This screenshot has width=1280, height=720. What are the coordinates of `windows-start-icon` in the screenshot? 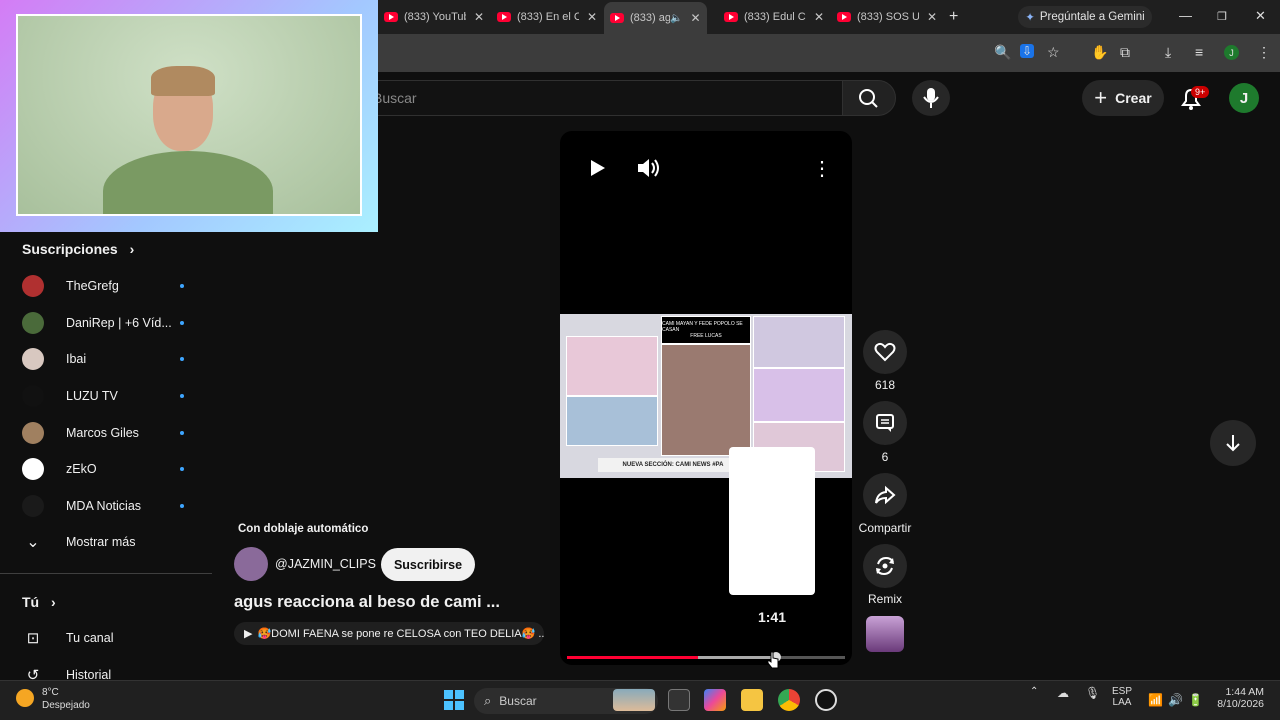 It's located at (454, 700).